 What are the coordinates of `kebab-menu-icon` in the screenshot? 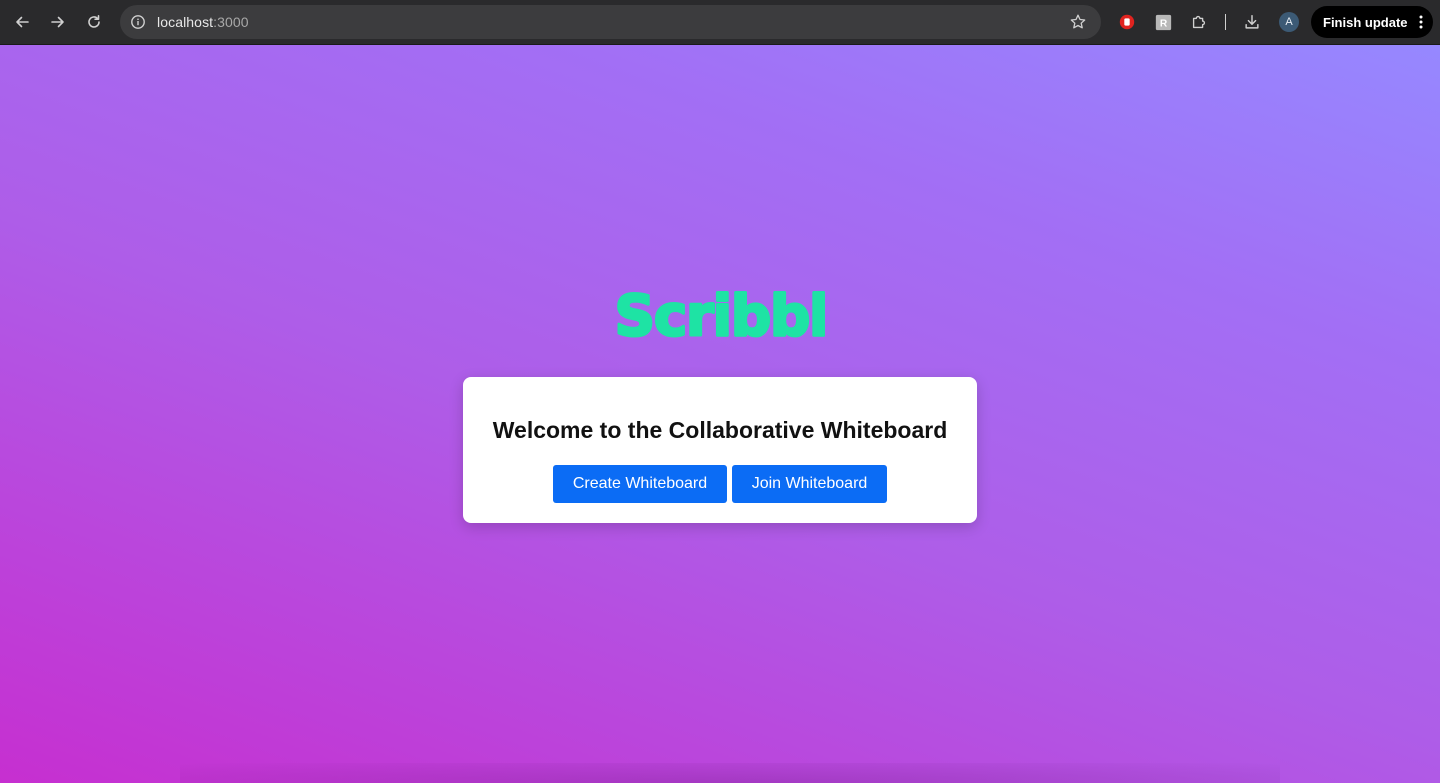 It's located at (1421, 22).